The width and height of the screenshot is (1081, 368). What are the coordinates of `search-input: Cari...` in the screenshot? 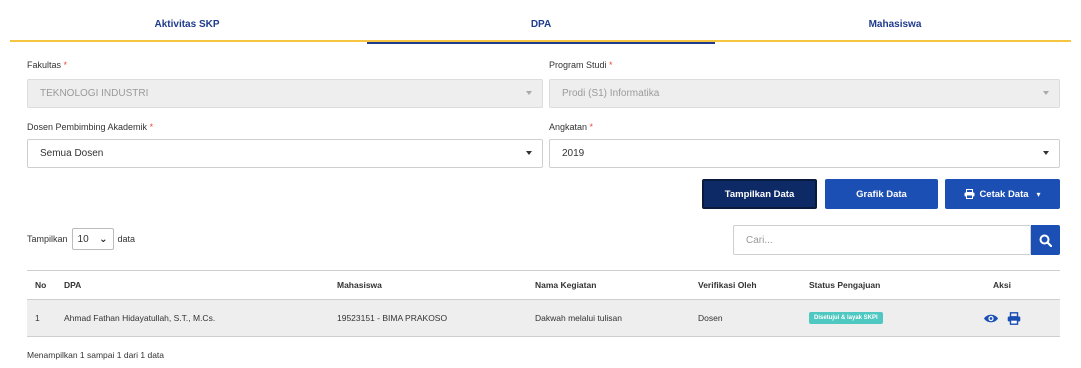 It's located at (882, 240).